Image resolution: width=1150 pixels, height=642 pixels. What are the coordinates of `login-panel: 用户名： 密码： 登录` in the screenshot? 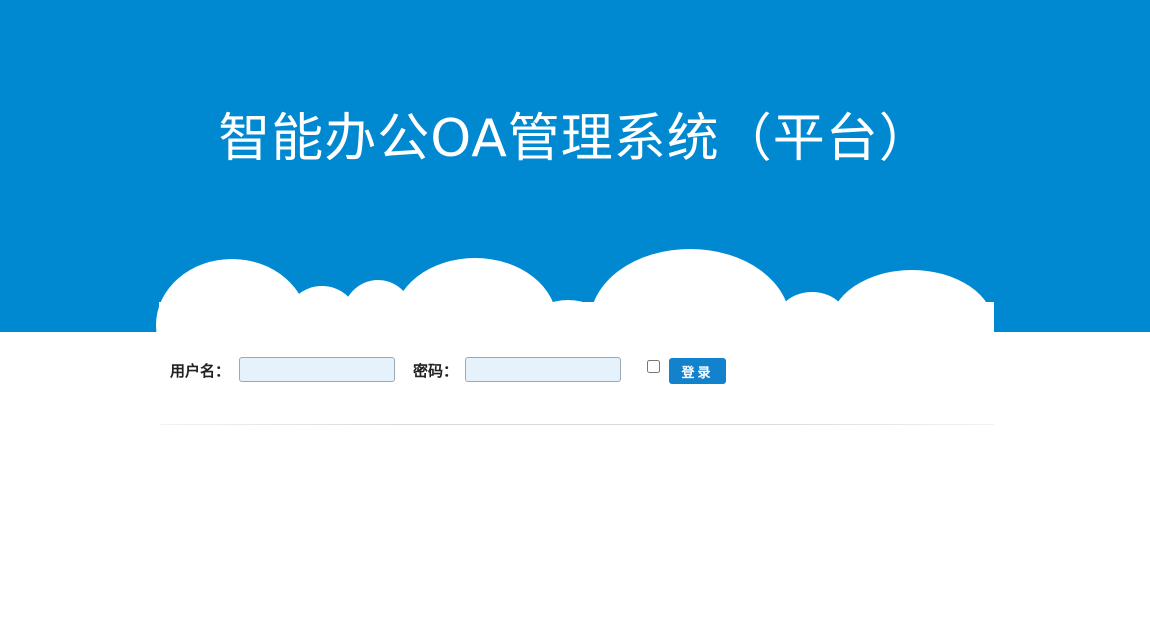 It's located at (576, 378).